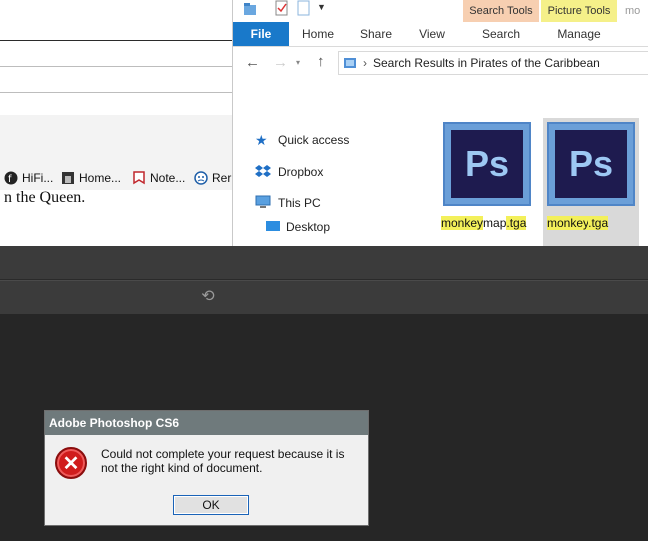  I want to click on bookmark-label: Rer, so click(222, 178).